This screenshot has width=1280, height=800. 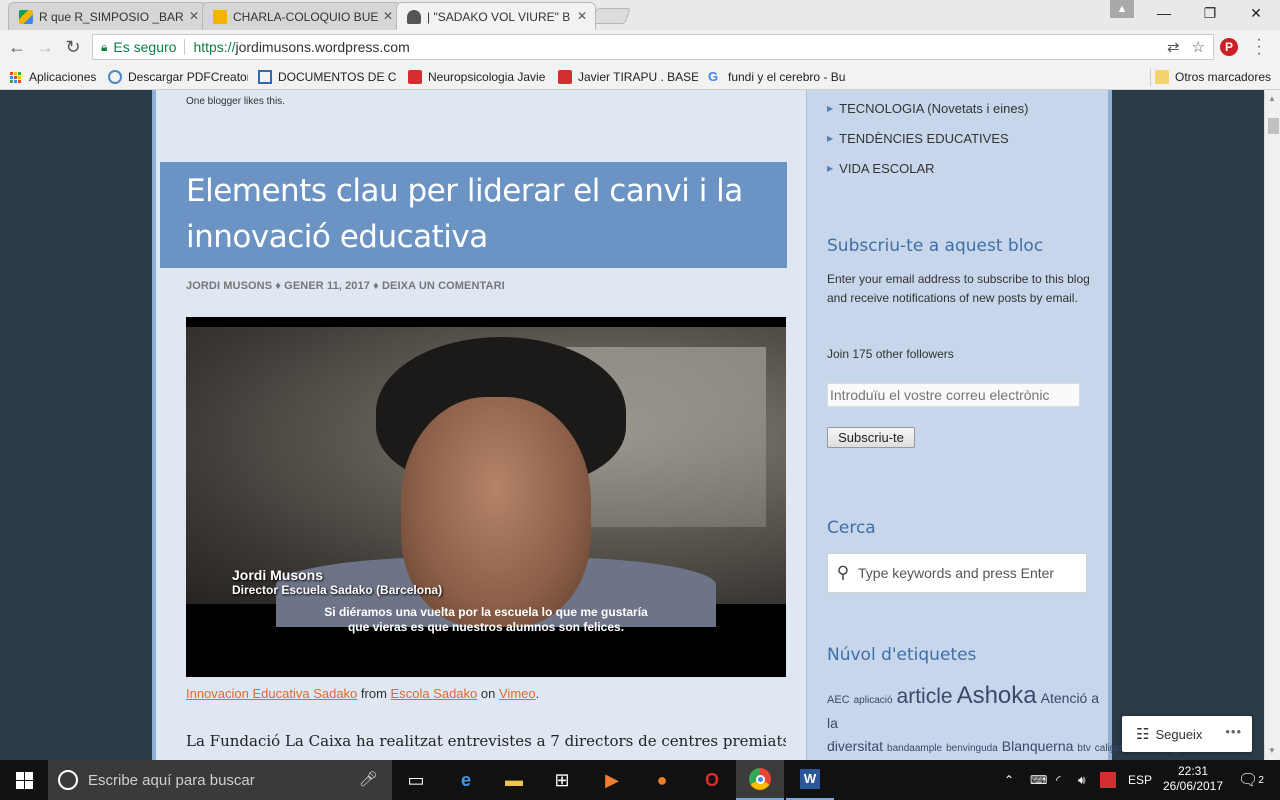 I want to click on store-icon: ⊞, so click(x=562, y=780).